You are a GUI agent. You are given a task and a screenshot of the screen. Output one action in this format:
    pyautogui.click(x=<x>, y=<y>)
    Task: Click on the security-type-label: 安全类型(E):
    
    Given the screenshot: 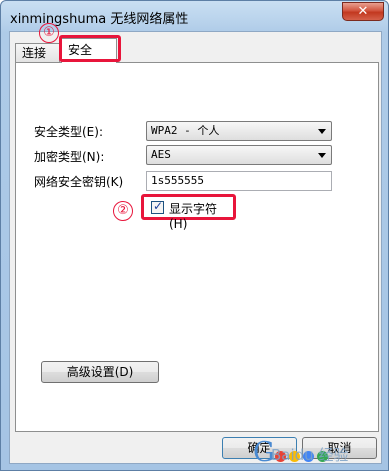 What is the action you would take?
    pyautogui.click(x=68, y=132)
    